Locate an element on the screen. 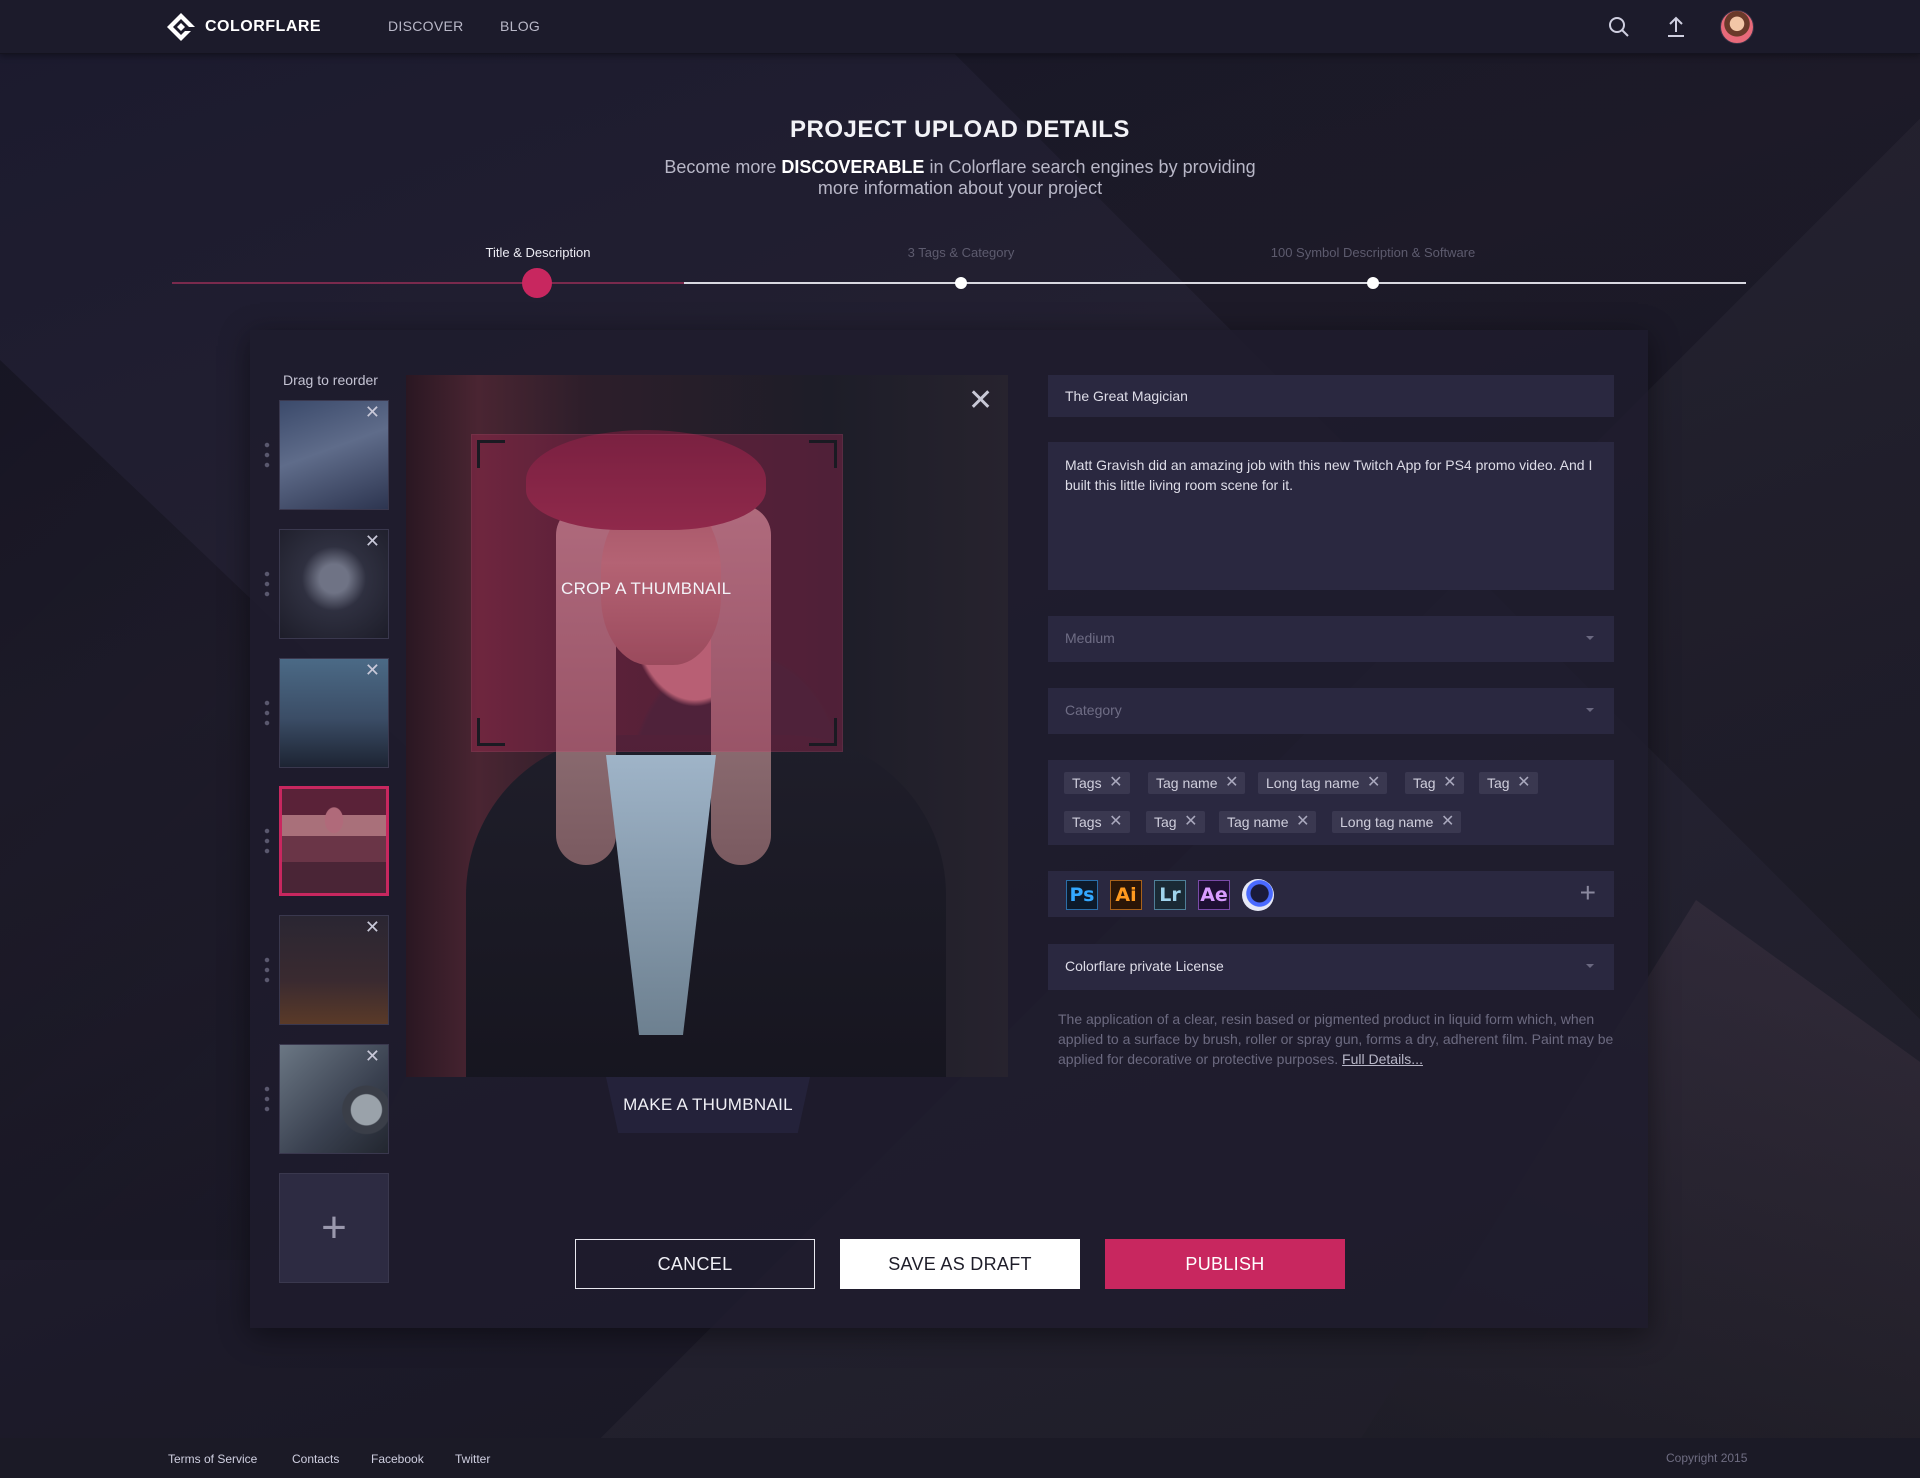  footer-link-twitter: Twitter is located at coordinates (472, 1459).